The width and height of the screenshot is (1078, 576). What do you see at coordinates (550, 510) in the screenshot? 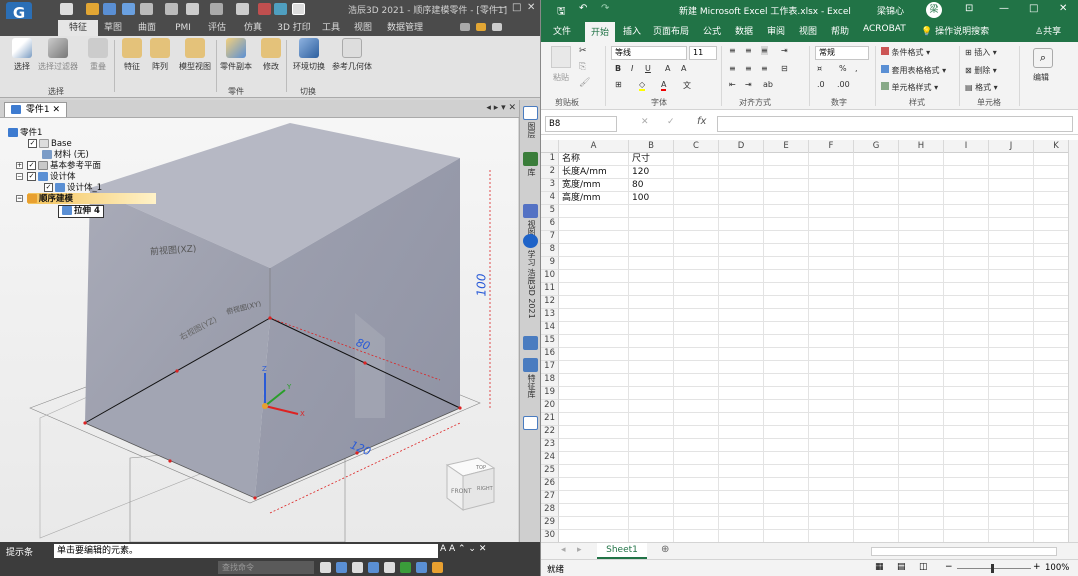
I see `row-header: 28` at bounding box center [550, 510].